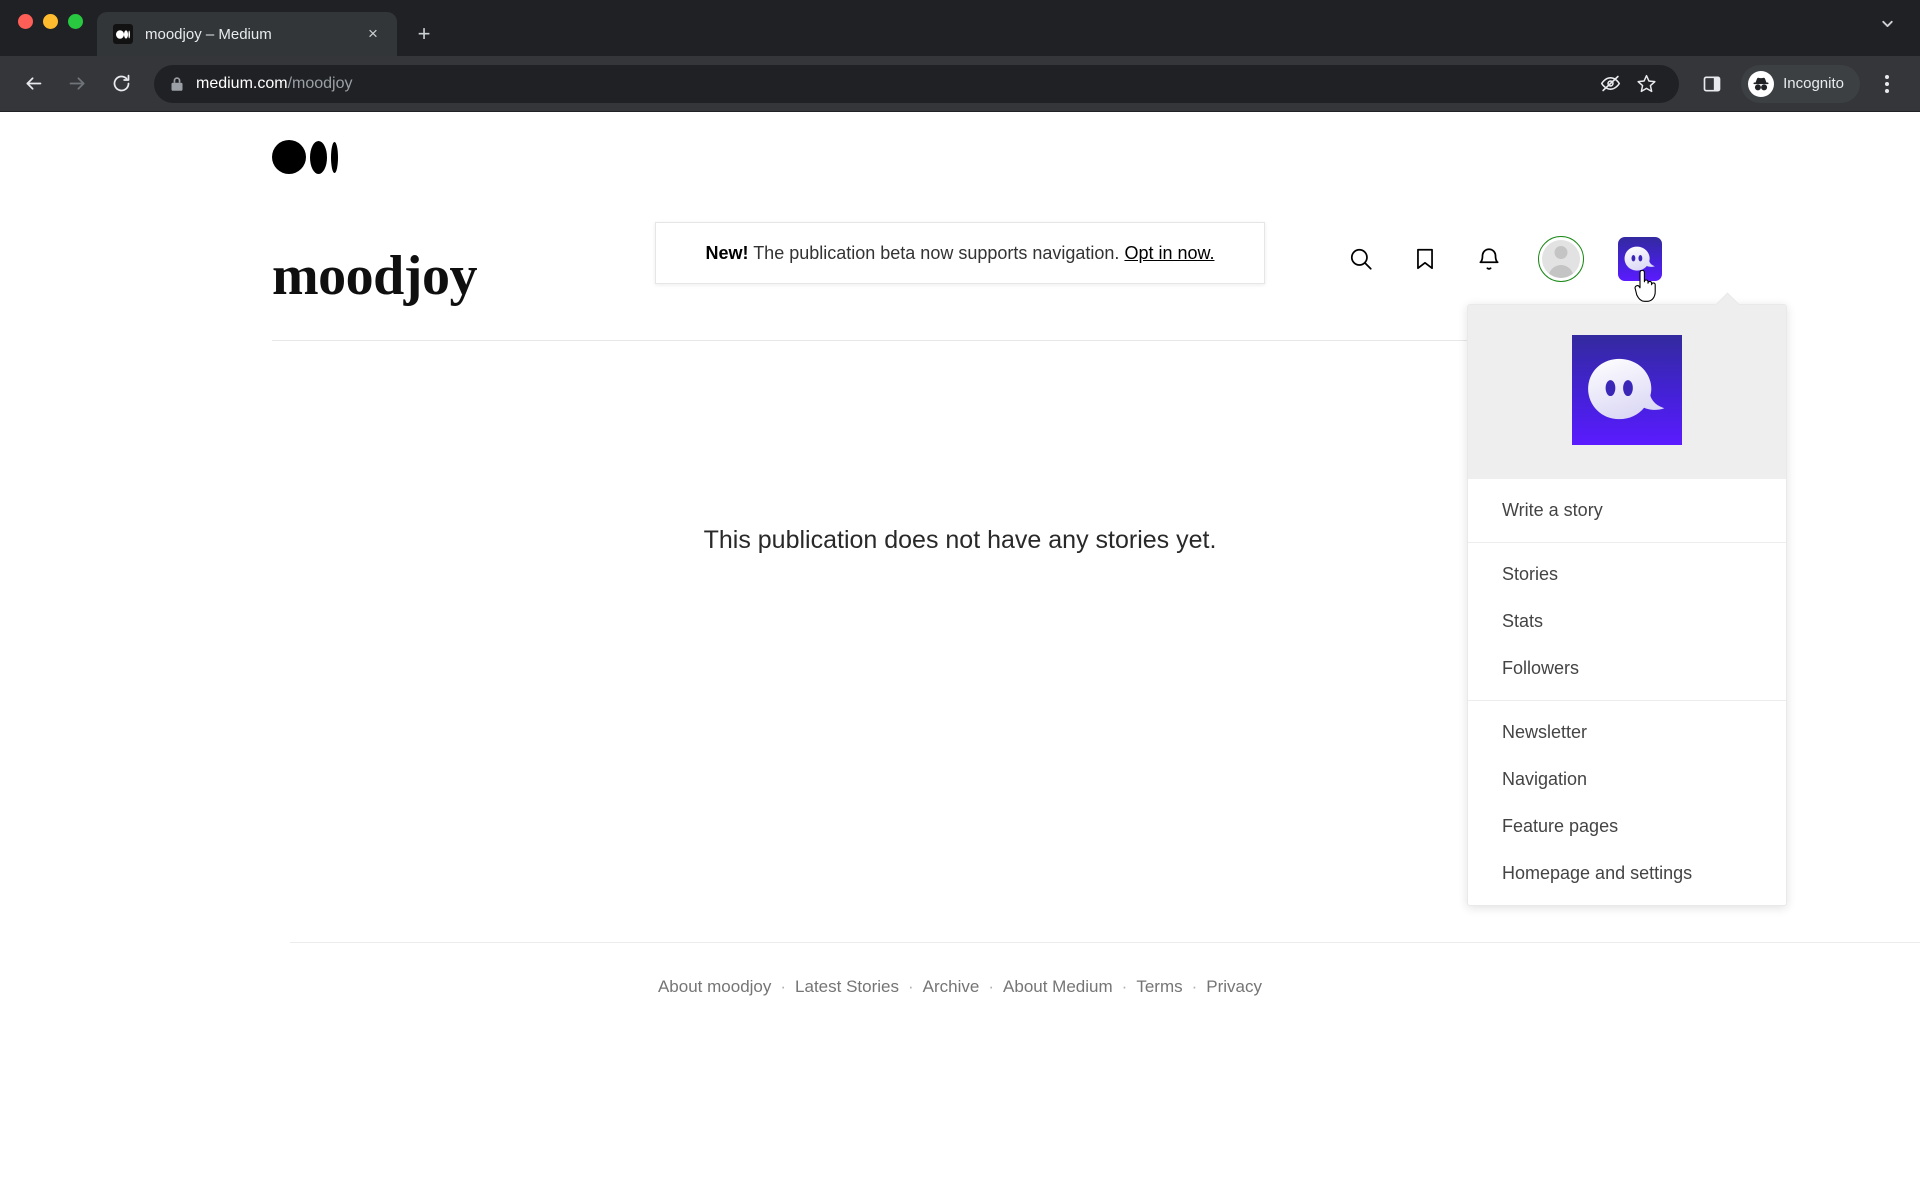  Describe the element at coordinates (951, 987) in the screenshot. I see `footer-link-archive: Archive` at that location.